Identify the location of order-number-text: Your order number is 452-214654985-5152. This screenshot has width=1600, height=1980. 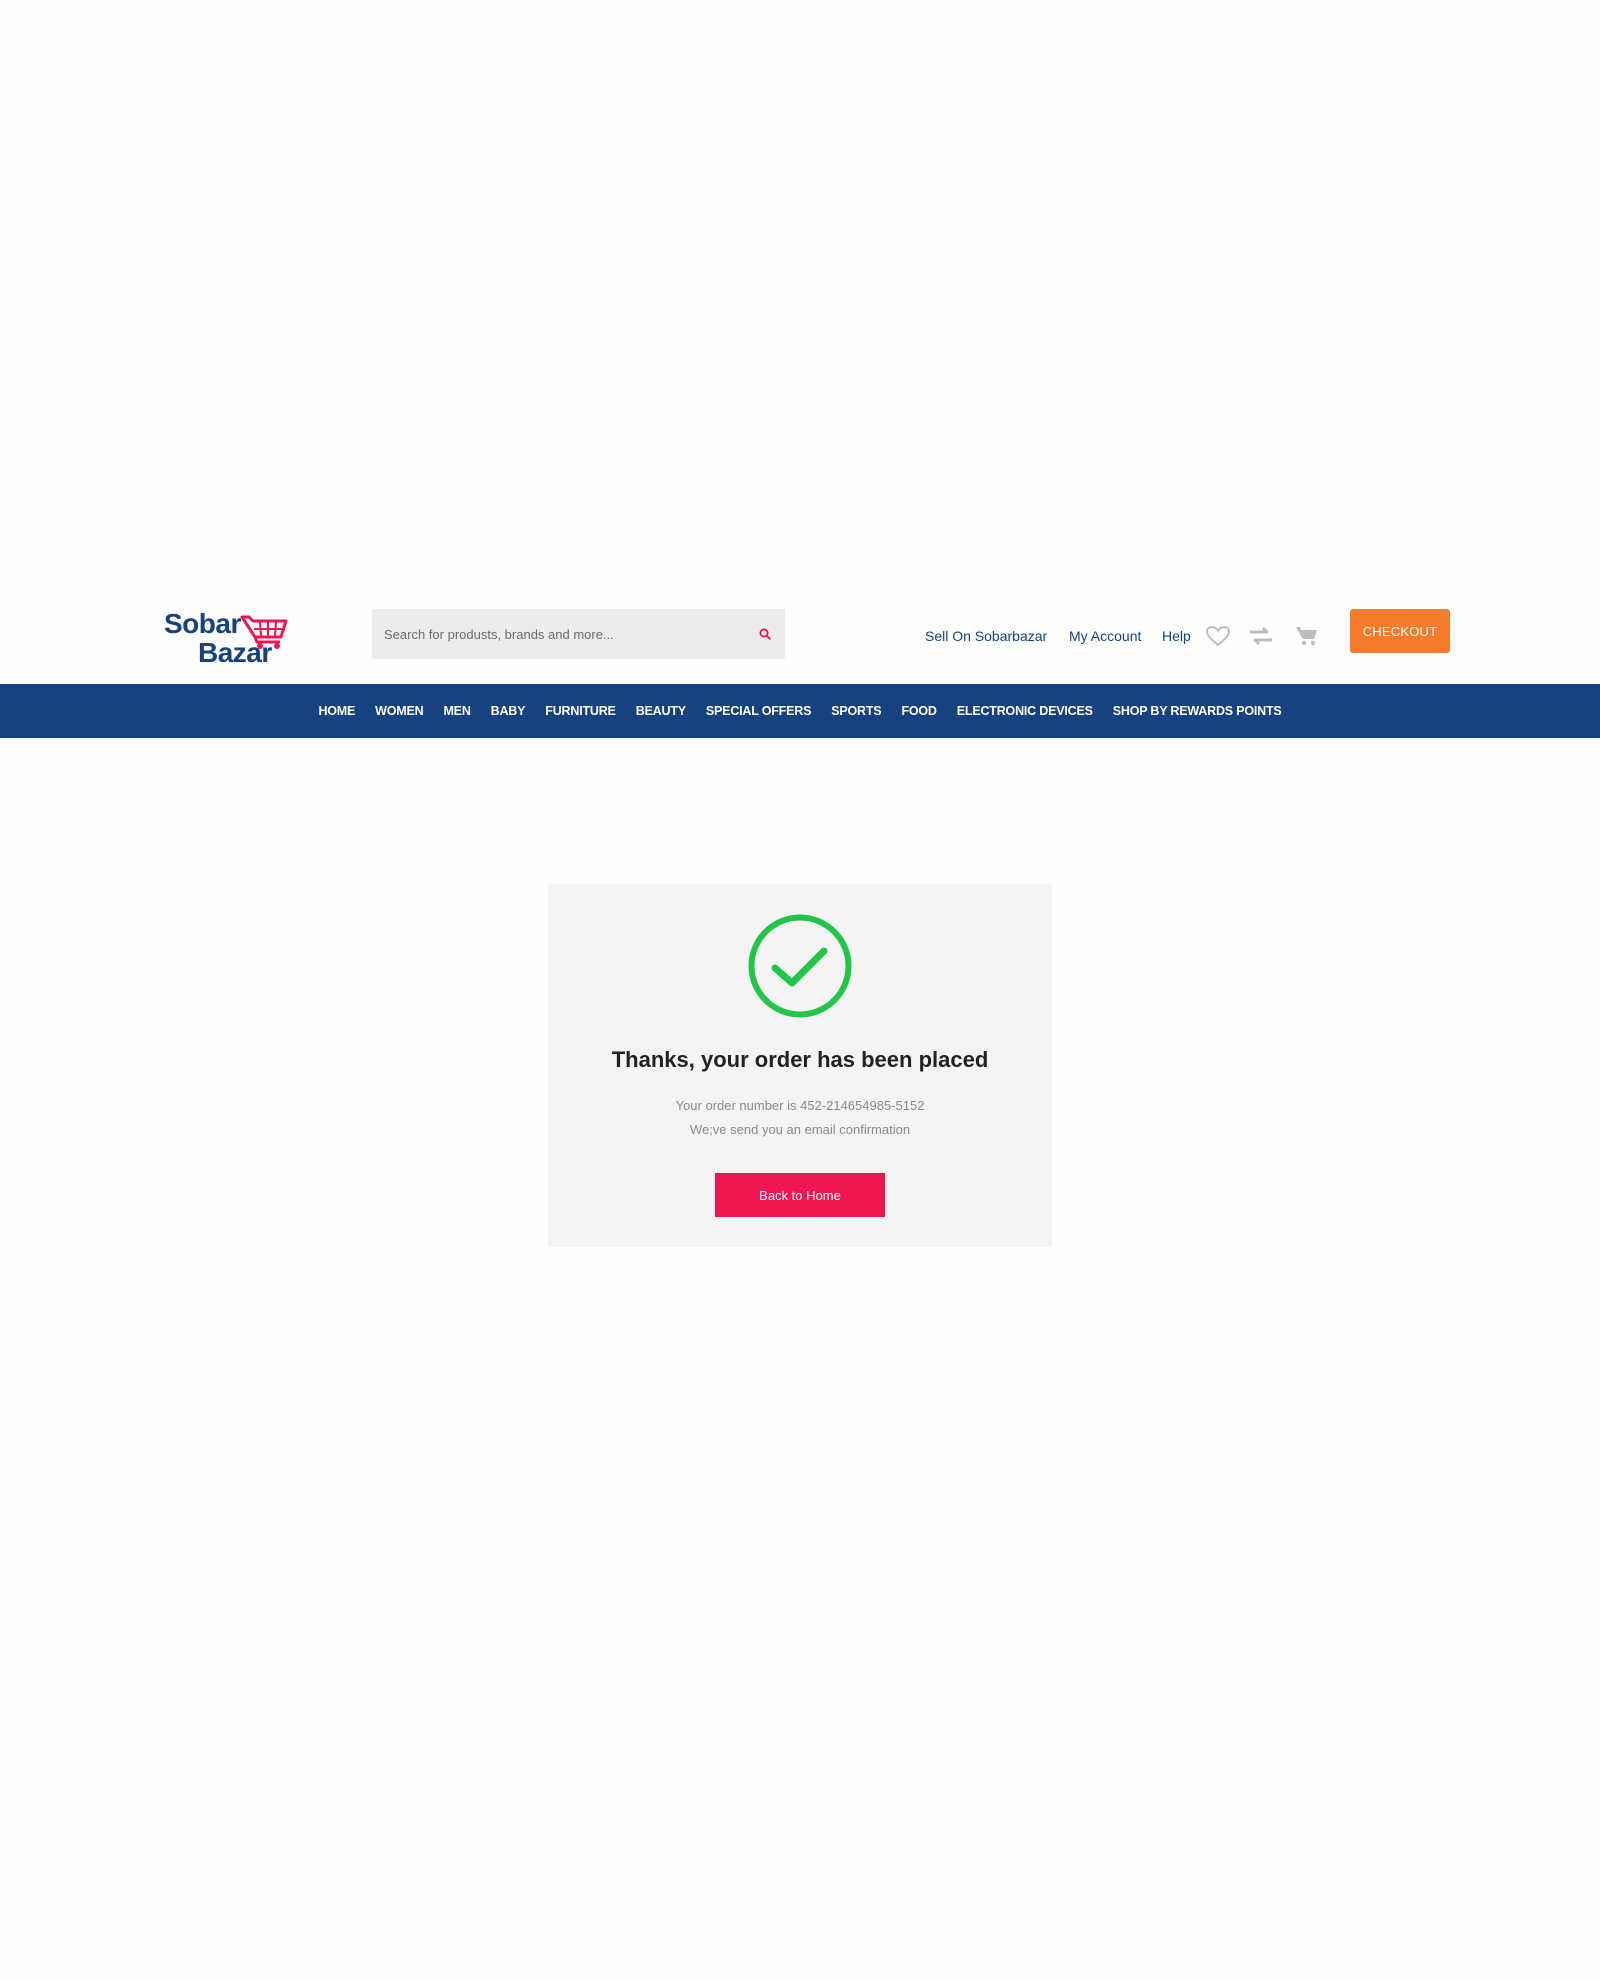
(800, 1105).